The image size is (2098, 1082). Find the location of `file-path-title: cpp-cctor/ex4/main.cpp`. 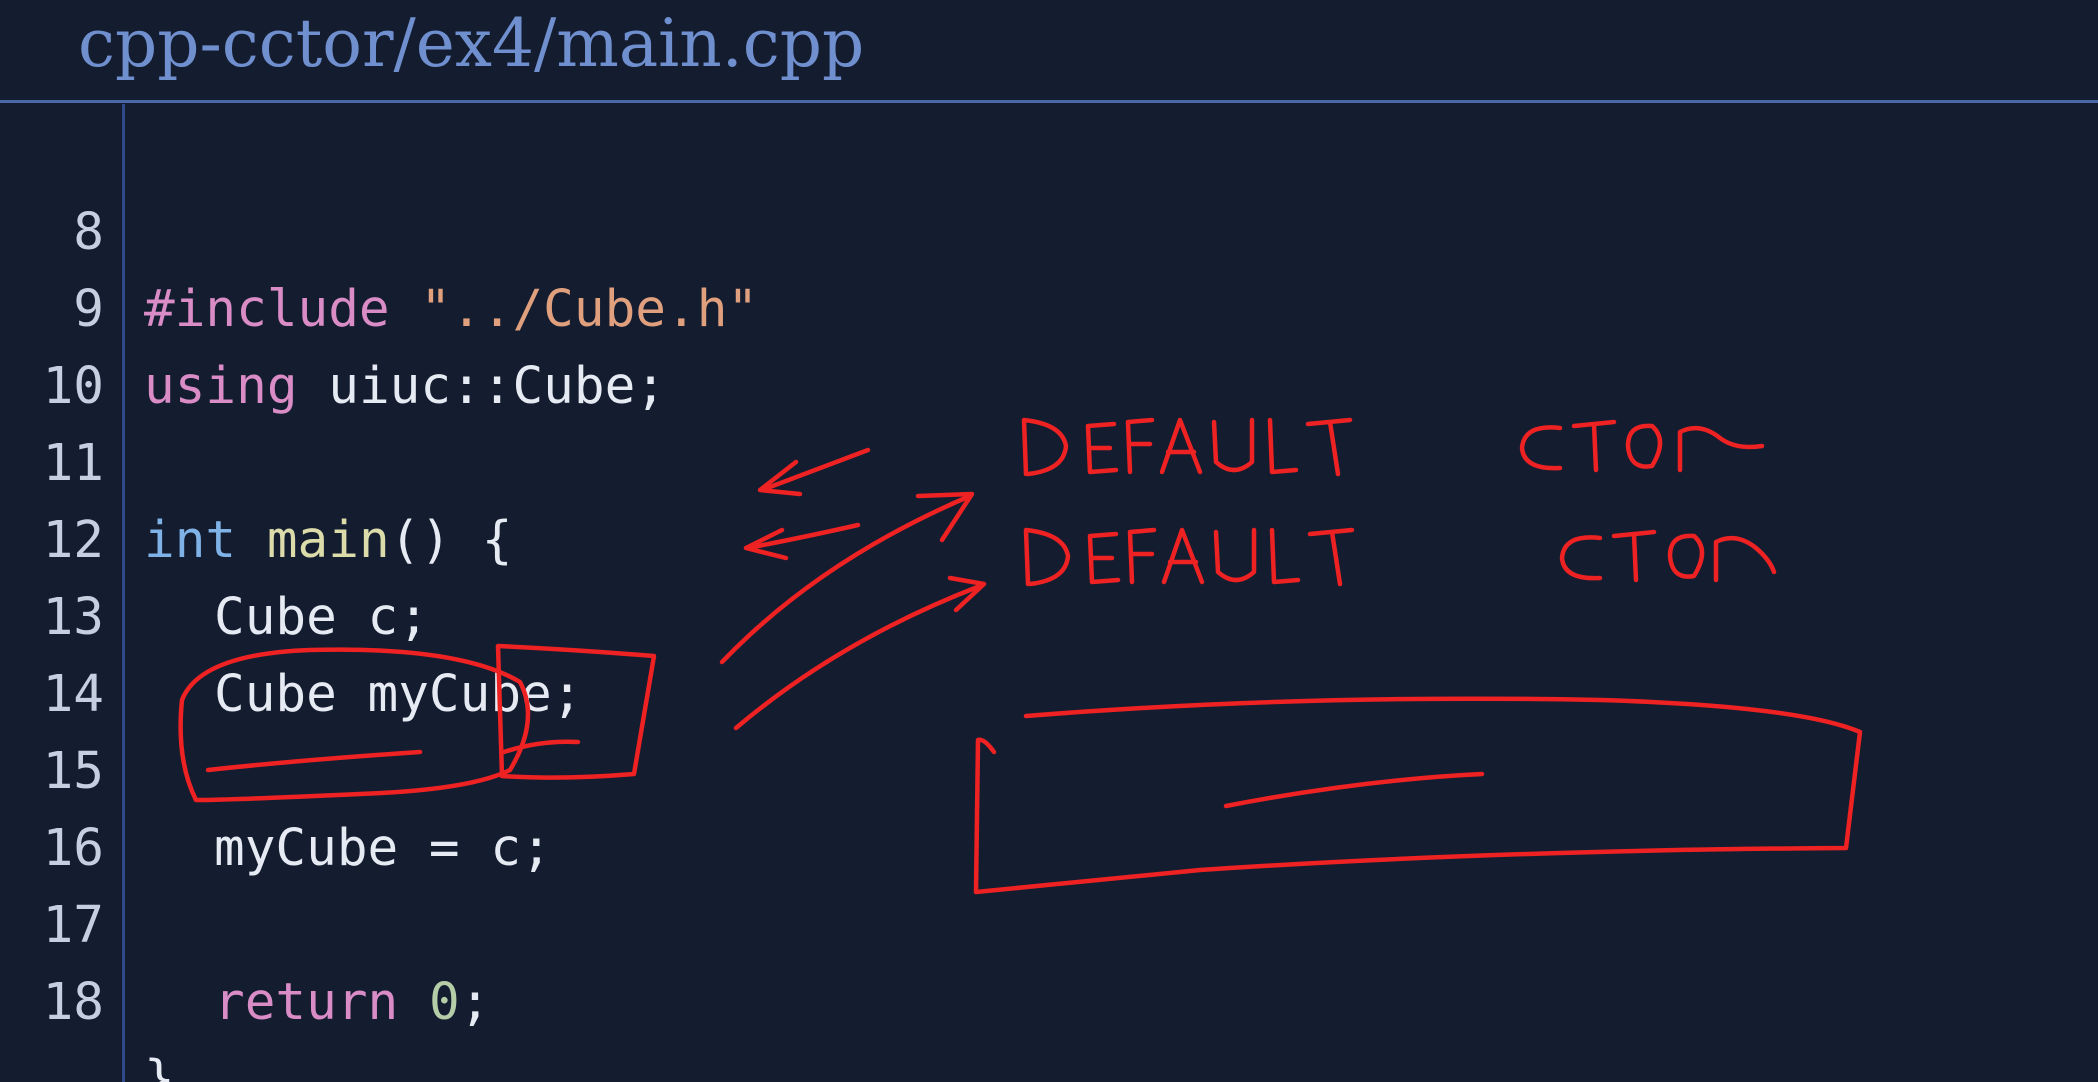

file-path-title: cpp-cctor/ex4/main.cpp is located at coordinates (471, 43).